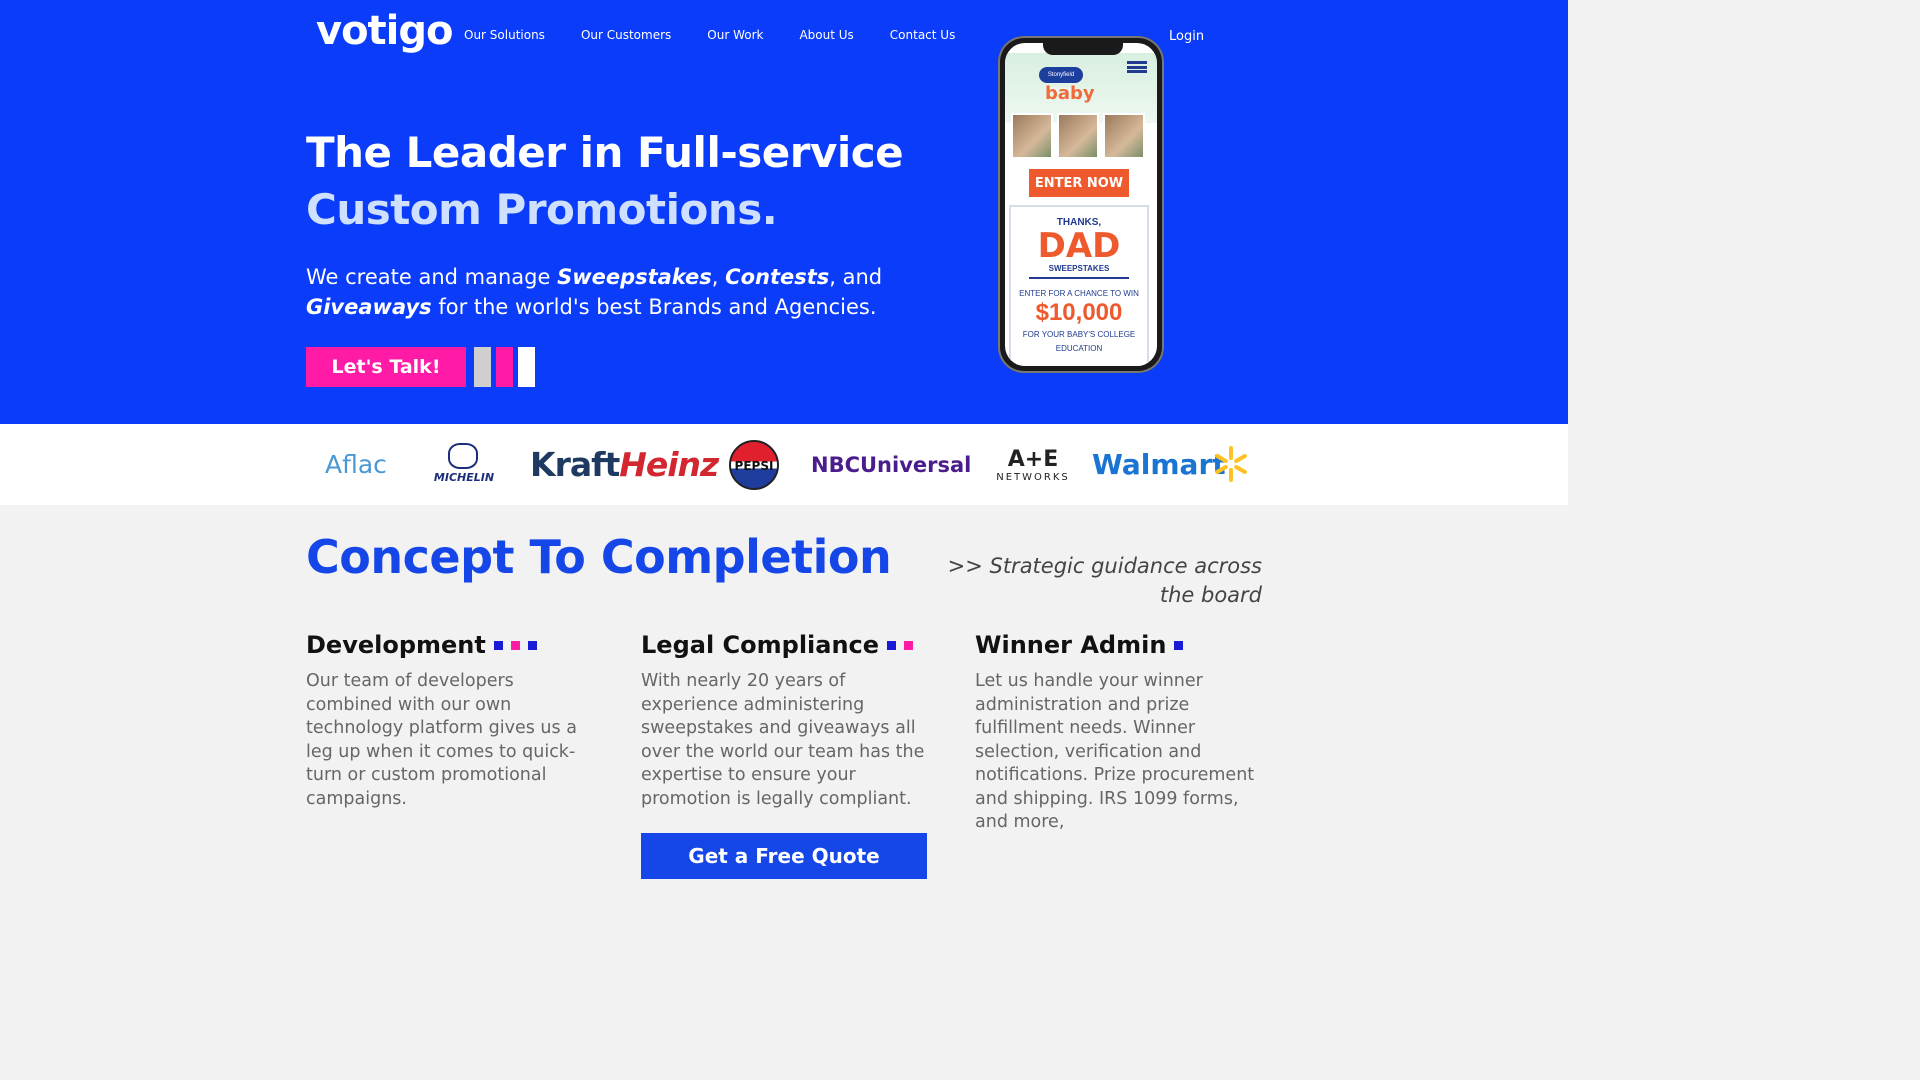 The width and height of the screenshot is (1920, 1080). I want to click on subtext-prefix: We create and manage, so click(432, 277).